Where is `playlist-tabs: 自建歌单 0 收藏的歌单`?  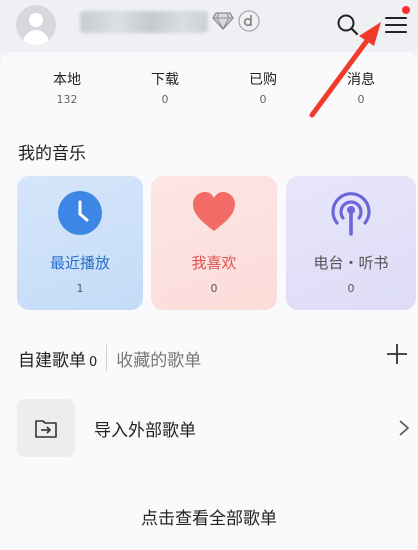
playlist-tabs: 自建歌单 0 收藏的歌单 is located at coordinates (109, 358).